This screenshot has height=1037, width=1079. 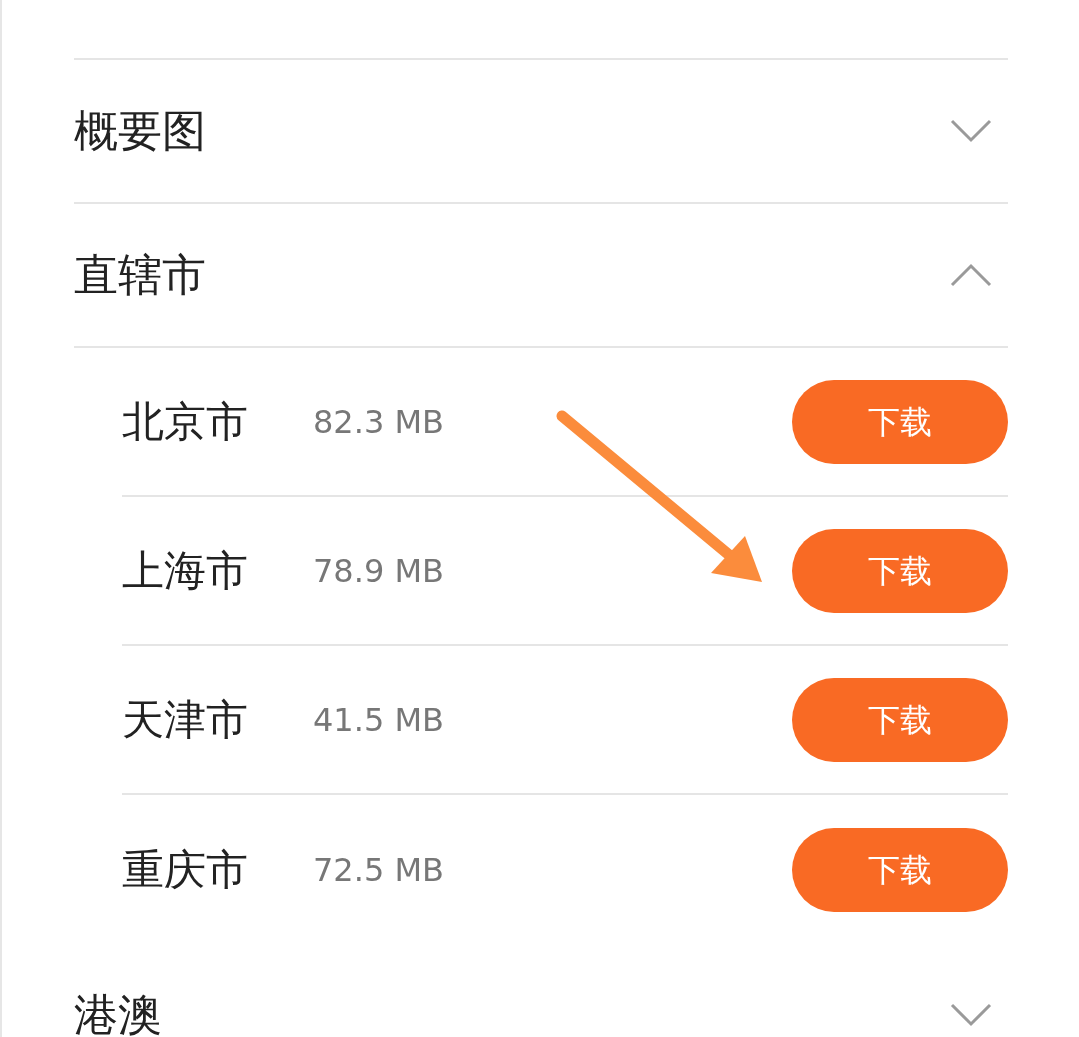 What do you see at coordinates (379, 571) in the screenshot?
I see `file-size: 78.9 MB` at bounding box center [379, 571].